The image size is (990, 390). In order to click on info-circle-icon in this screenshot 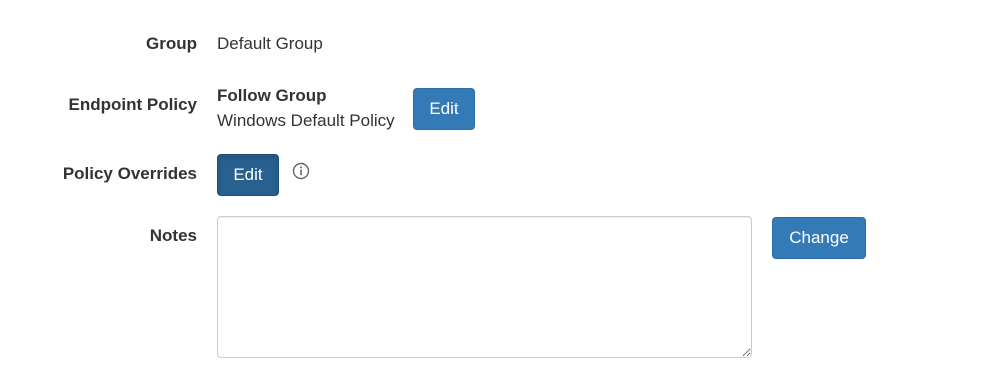, I will do `click(301, 171)`.